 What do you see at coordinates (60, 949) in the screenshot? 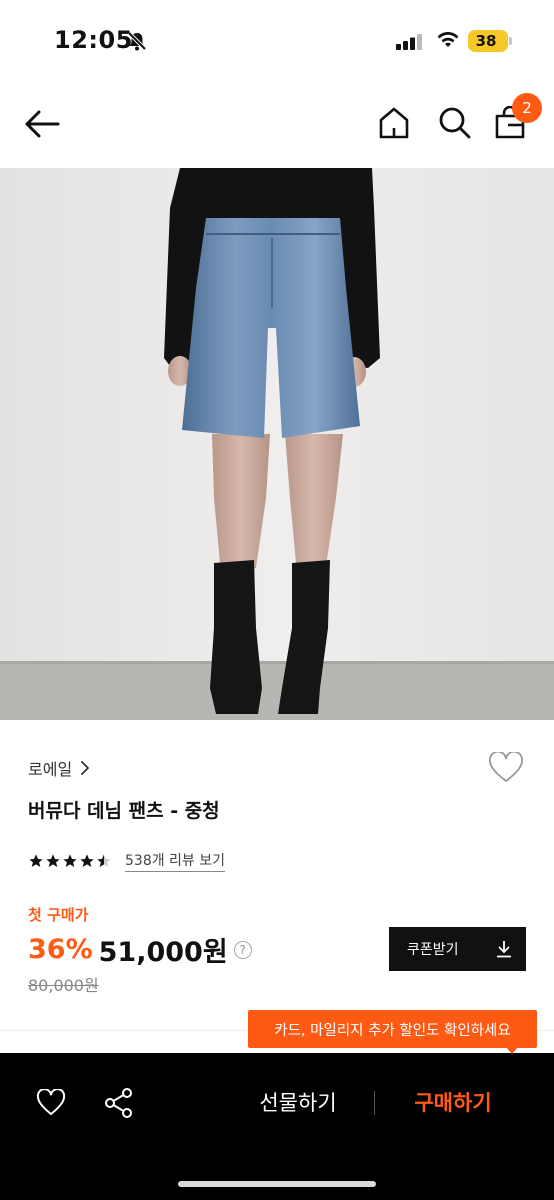
I see `discount-rate: 36%` at bounding box center [60, 949].